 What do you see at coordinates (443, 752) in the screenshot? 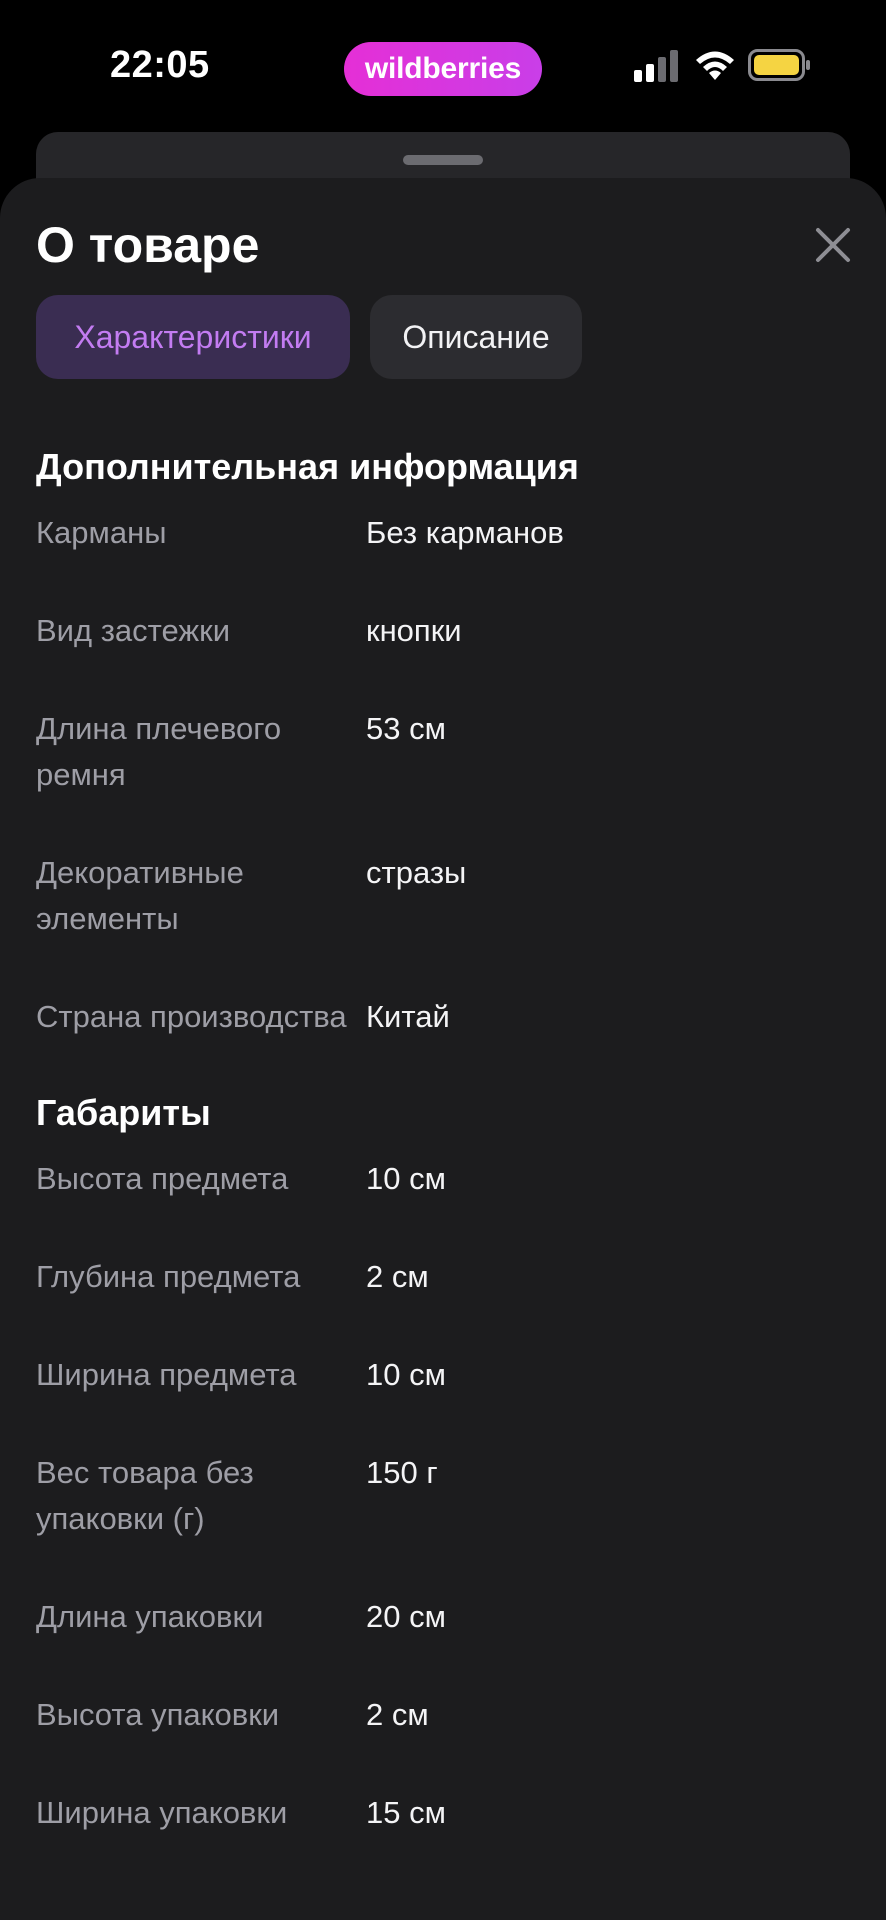
I see `spec-row: Длина плечевого ремня 53 см` at bounding box center [443, 752].